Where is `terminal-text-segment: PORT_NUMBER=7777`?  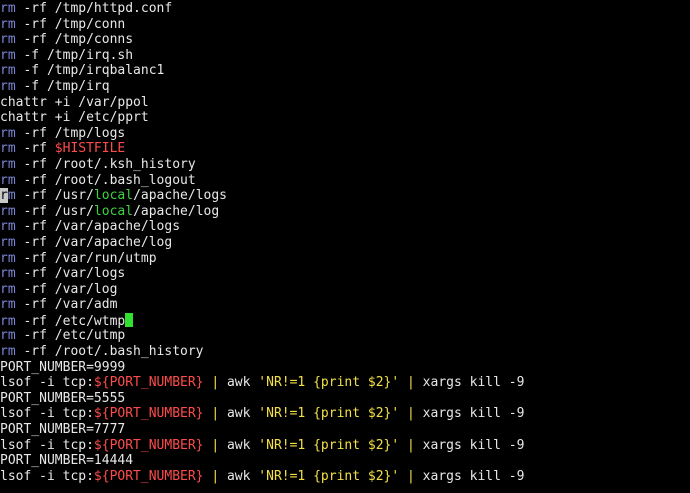 terminal-text-segment: PORT_NUMBER=7777 is located at coordinates (63, 430).